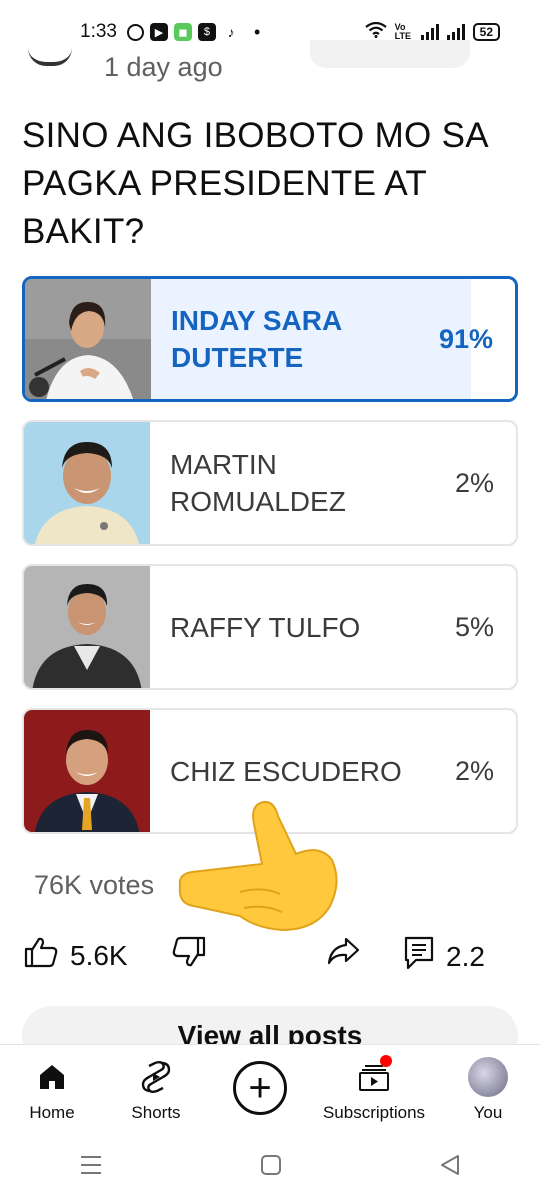  What do you see at coordinates (91, 1167) in the screenshot?
I see `recent-apps-icon` at bounding box center [91, 1167].